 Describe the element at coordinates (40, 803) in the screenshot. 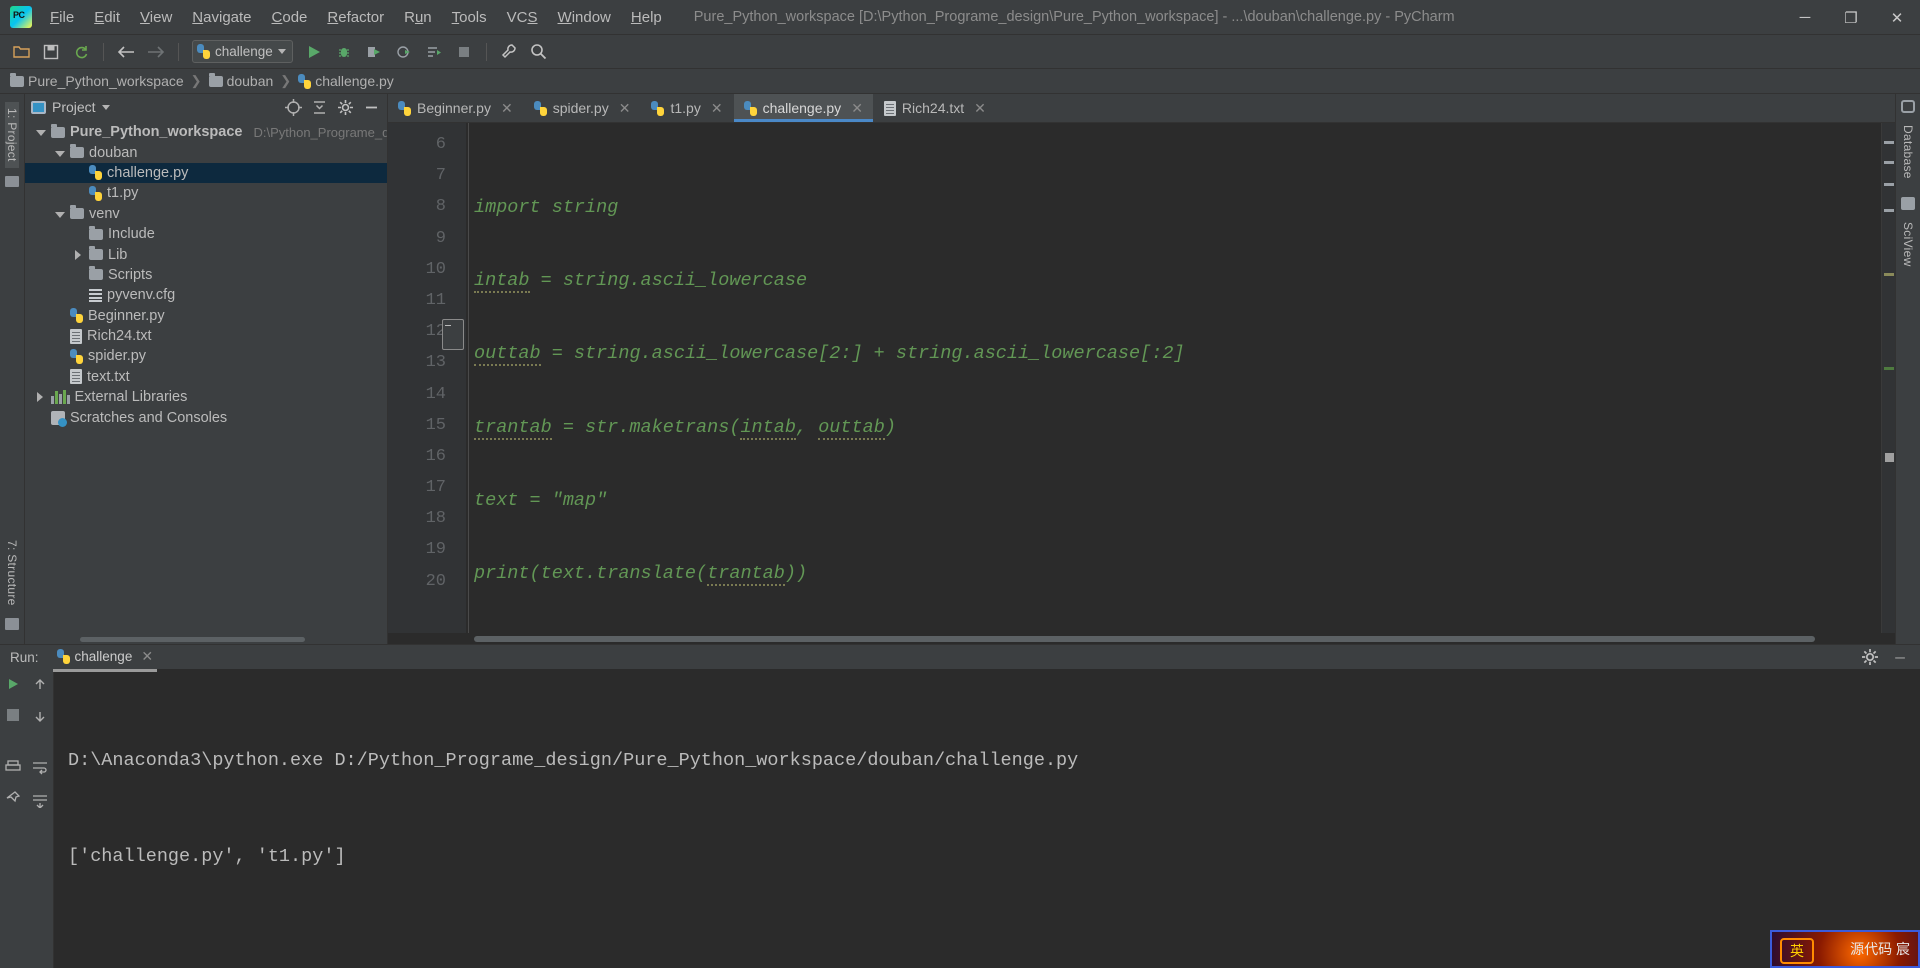

I see `scroll-to-end-icon` at that location.